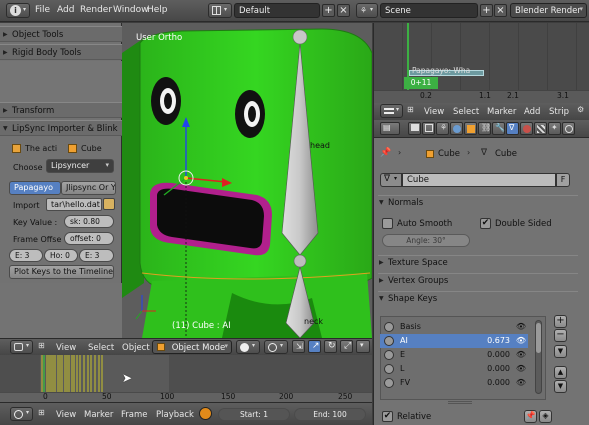 Image resolution: width=589 pixels, height=425 pixels. I want to click on shading-dropdown: ▾, so click(248, 347).